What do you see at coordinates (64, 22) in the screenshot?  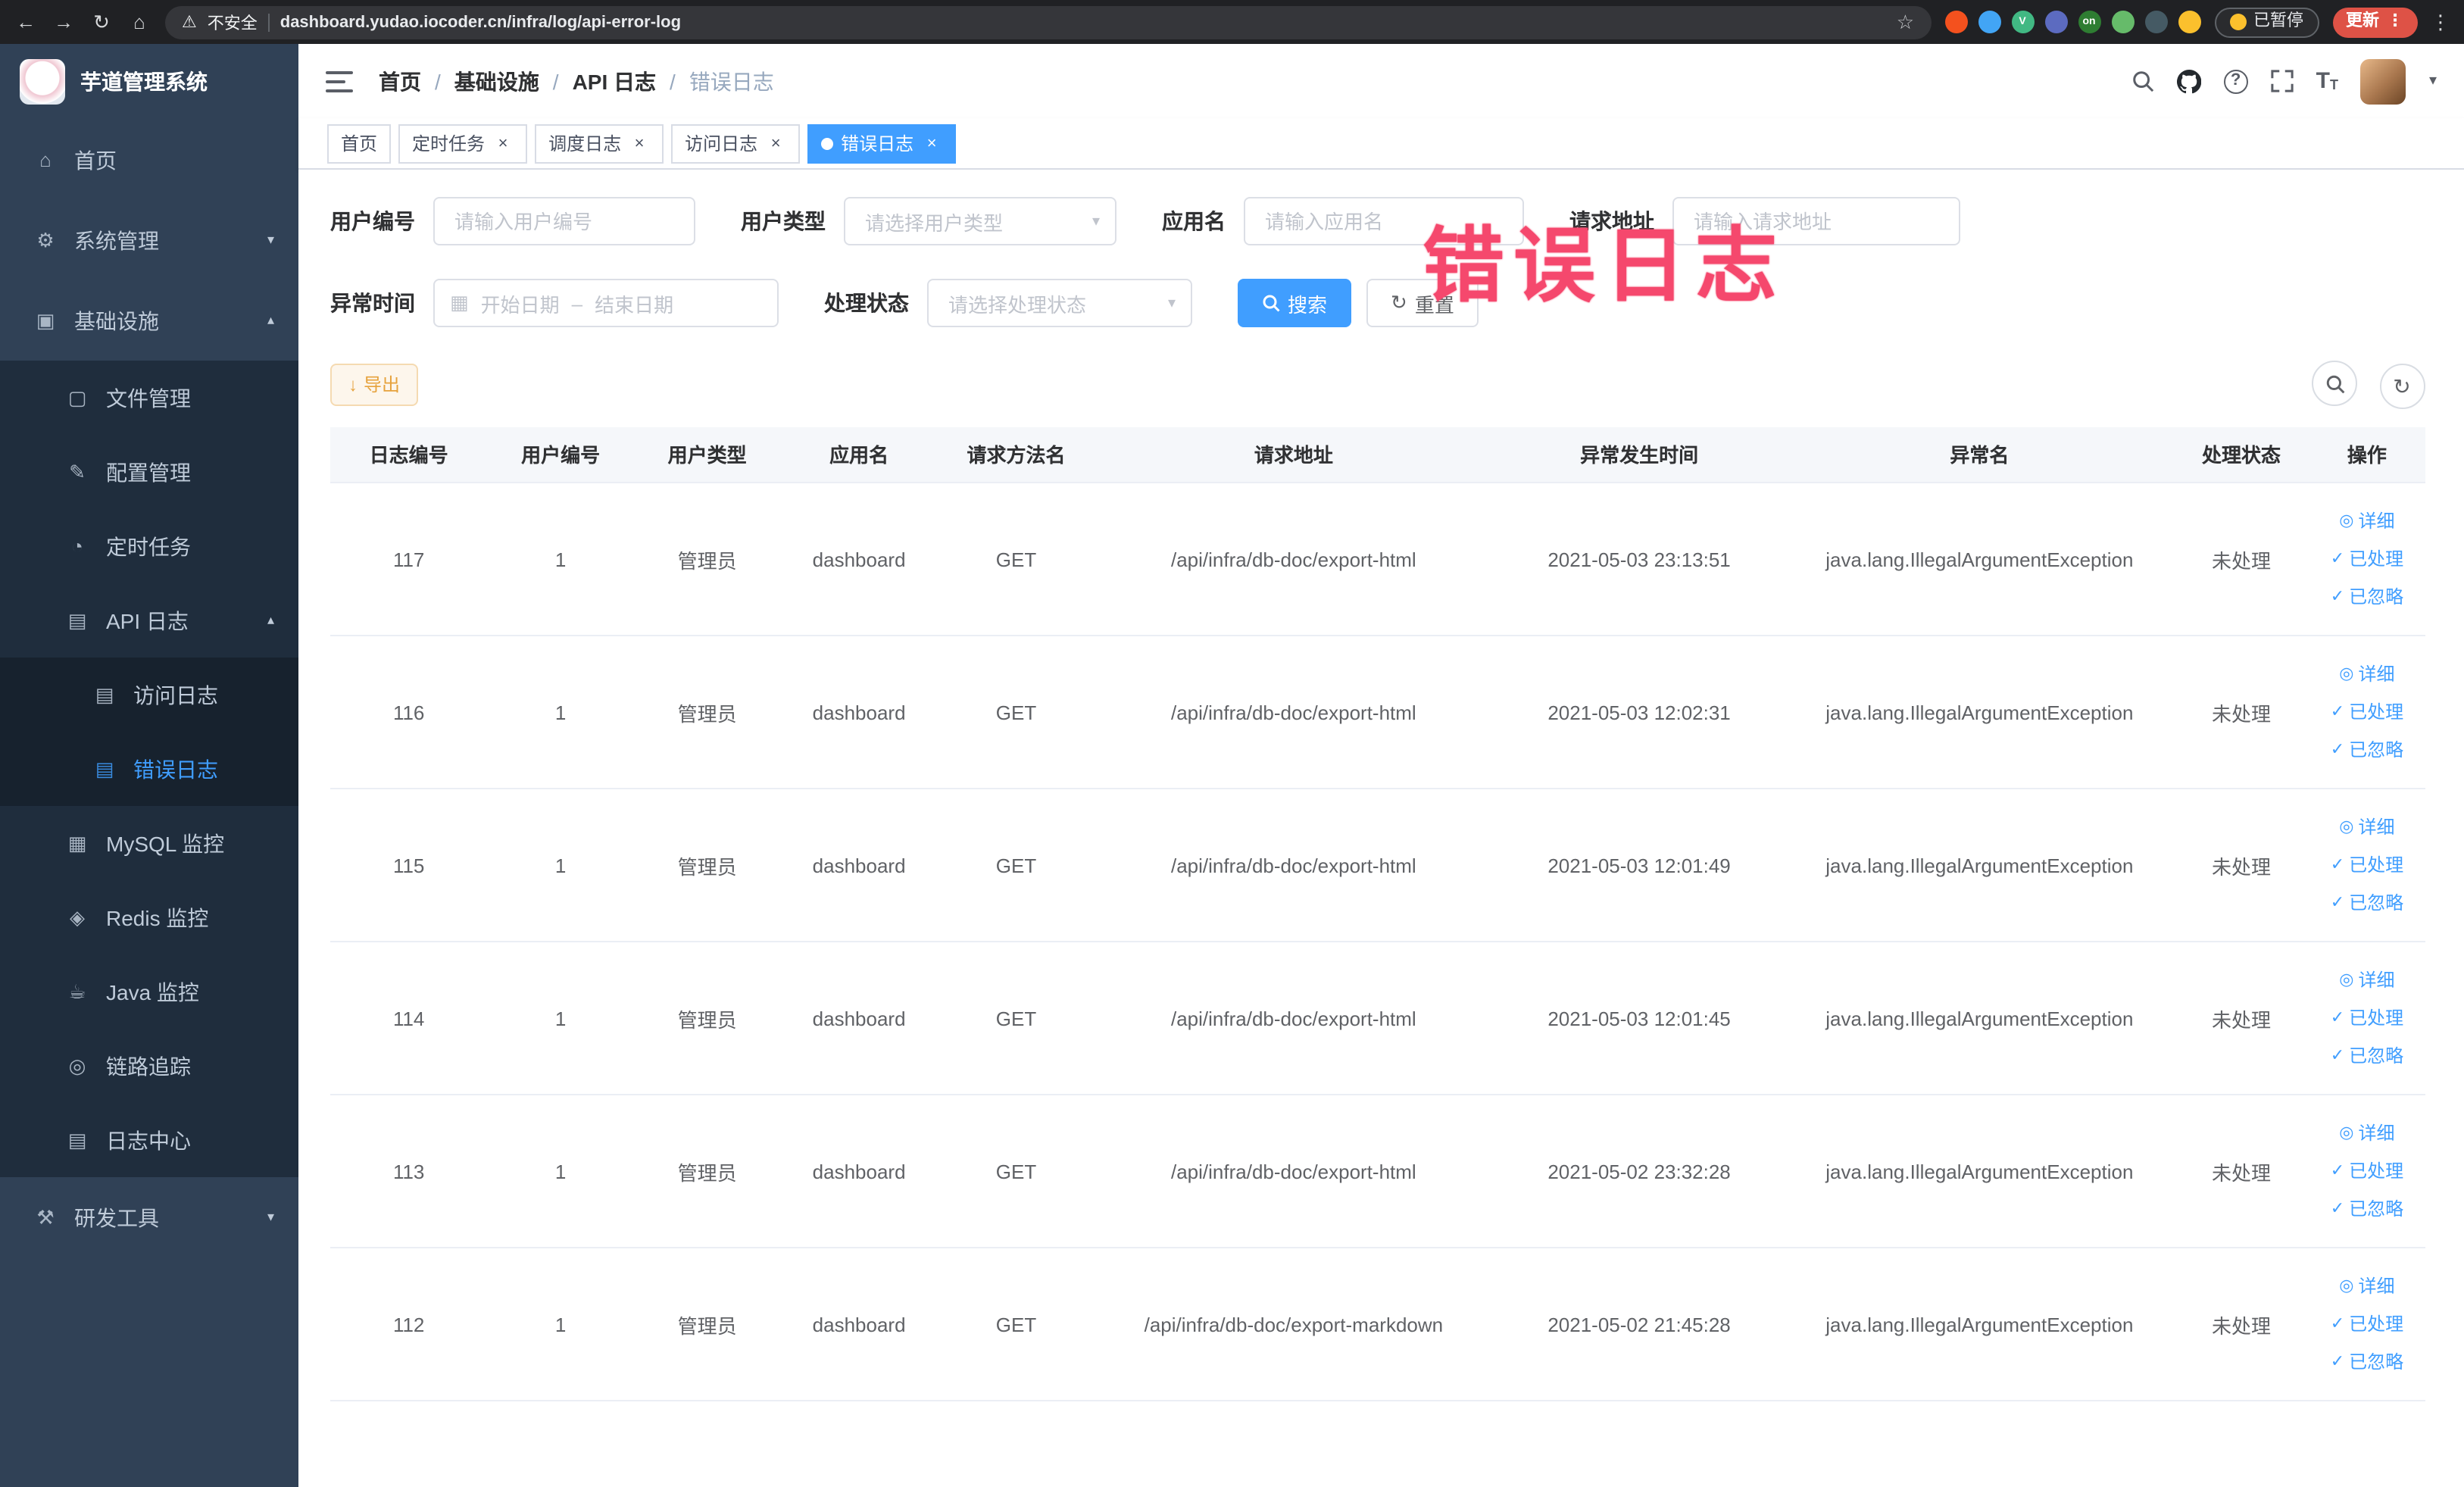 I see `forward-icon: →` at bounding box center [64, 22].